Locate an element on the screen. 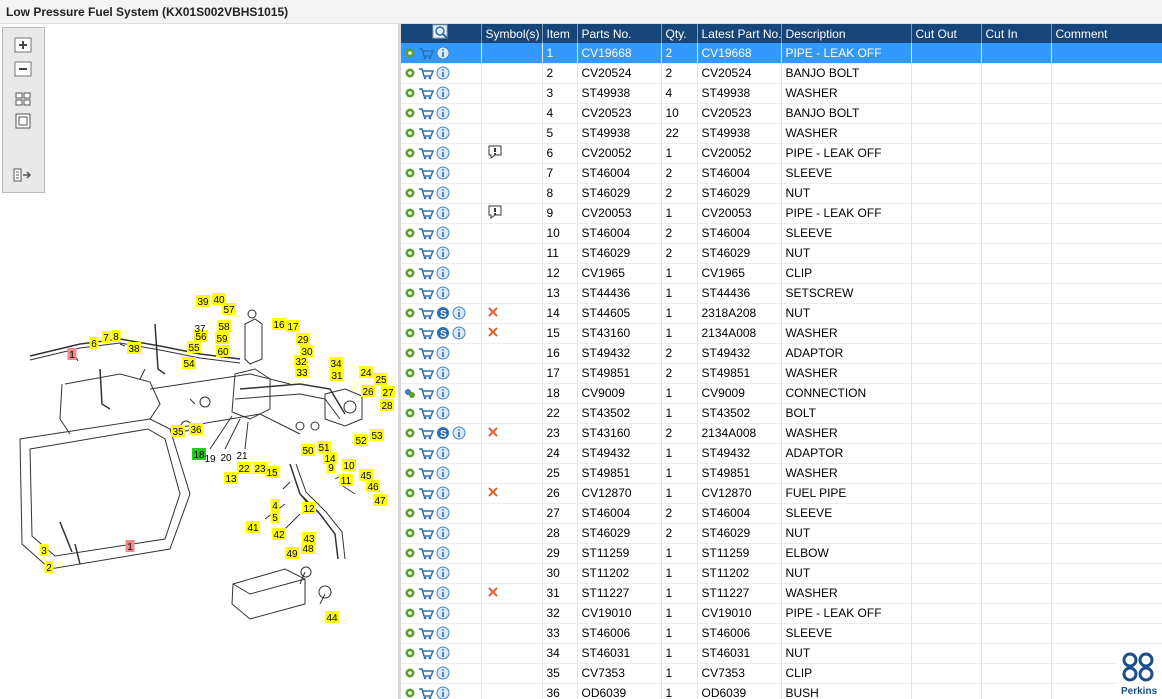 The image size is (1162, 699). column-header-comment: Comment is located at coordinates (1106, 33).